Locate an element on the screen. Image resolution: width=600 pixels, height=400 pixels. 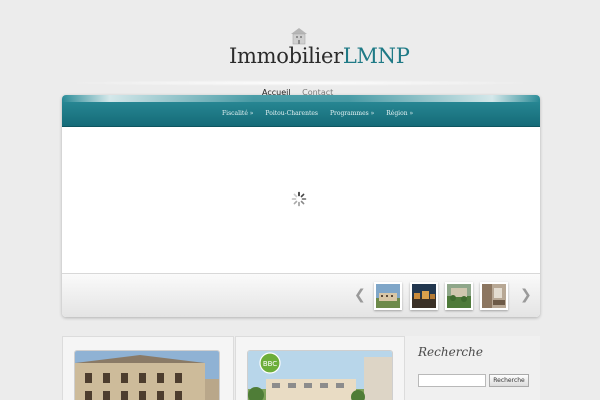
content-box-left is located at coordinates (148, 368).